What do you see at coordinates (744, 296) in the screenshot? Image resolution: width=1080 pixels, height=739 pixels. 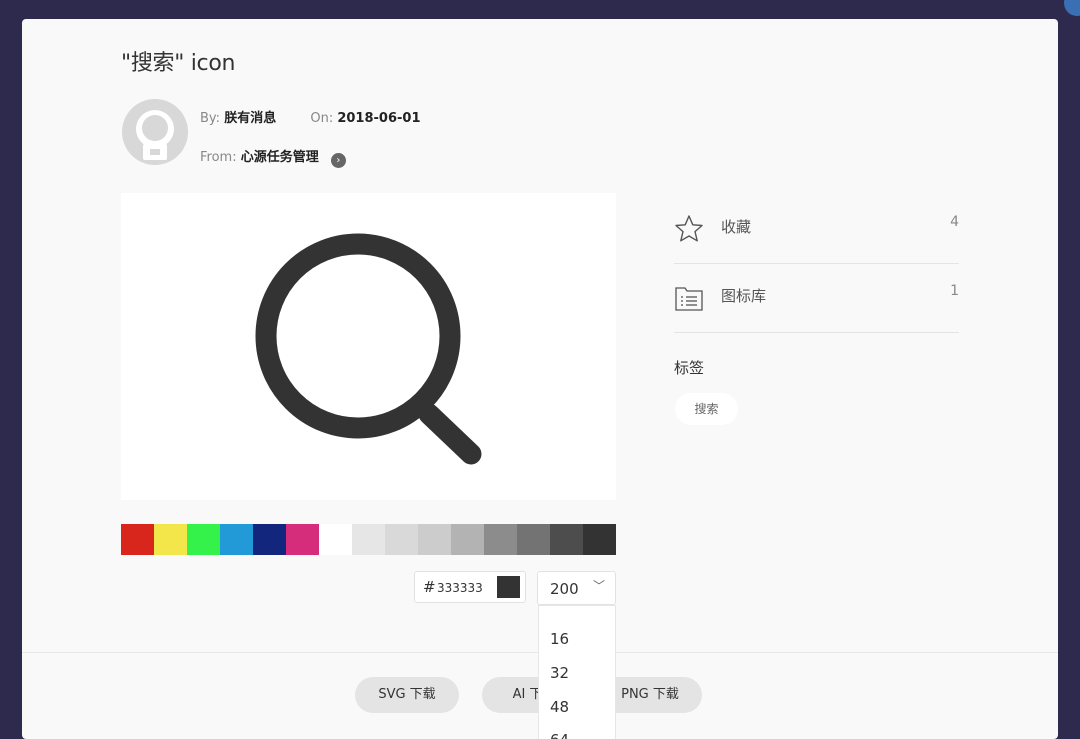 I see `library-label: 图标库` at bounding box center [744, 296].